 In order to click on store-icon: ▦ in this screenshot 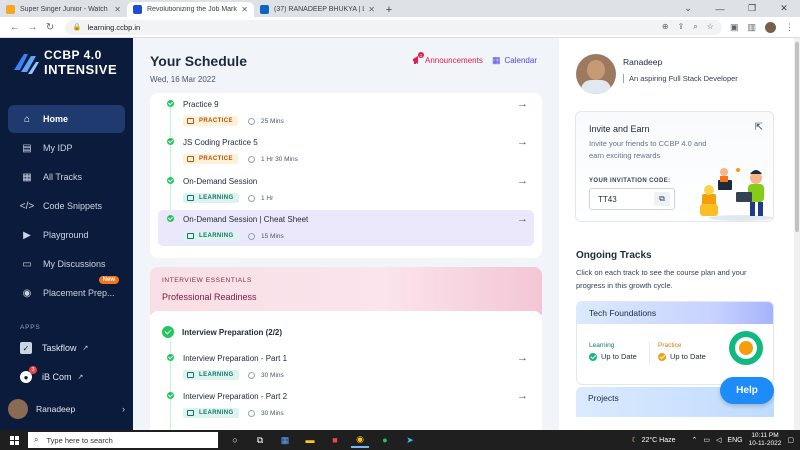, I will do `click(285, 440)`.